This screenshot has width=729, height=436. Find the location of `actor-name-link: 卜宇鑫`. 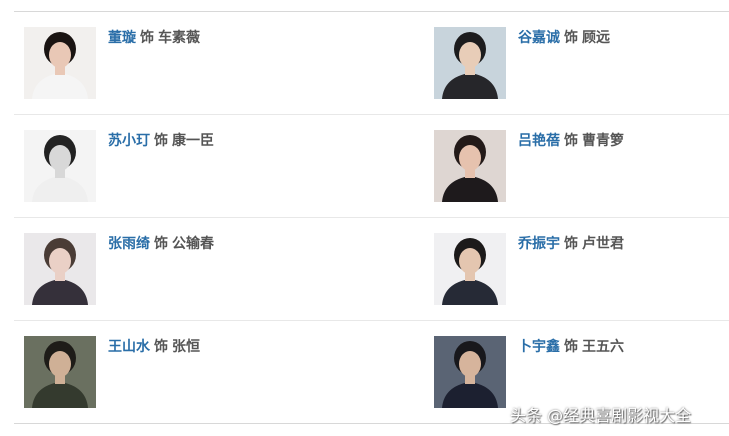

actor-name-link: 卜宇鑫 is located at coordinates (539, 347).